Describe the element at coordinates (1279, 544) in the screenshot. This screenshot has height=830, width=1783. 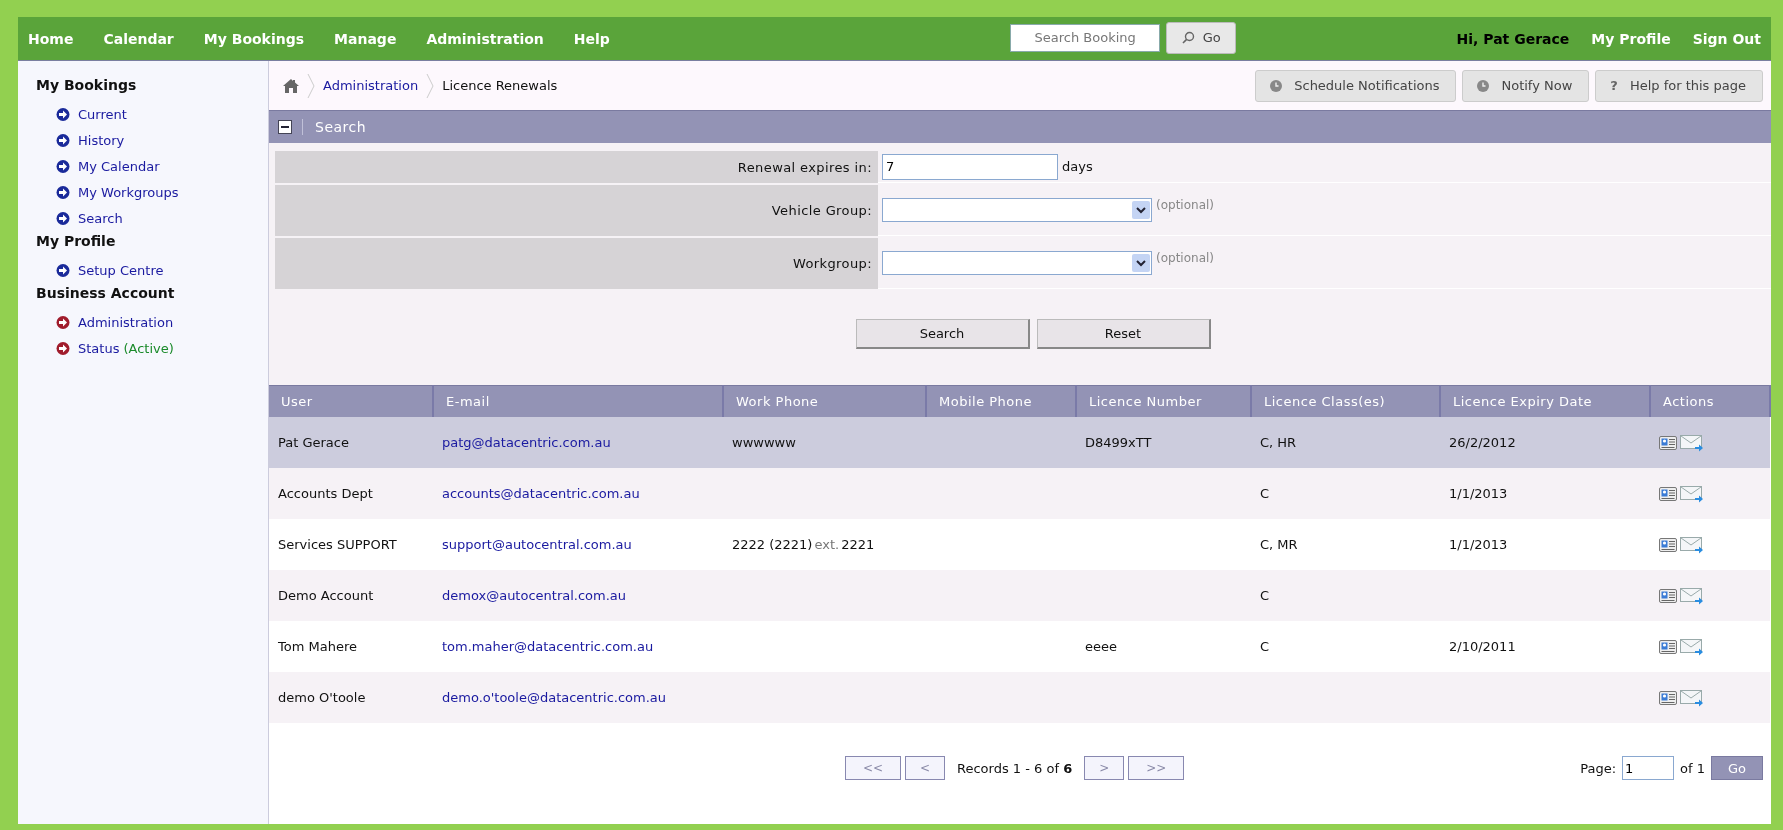
I see `table-cell: C, MR` at that location.